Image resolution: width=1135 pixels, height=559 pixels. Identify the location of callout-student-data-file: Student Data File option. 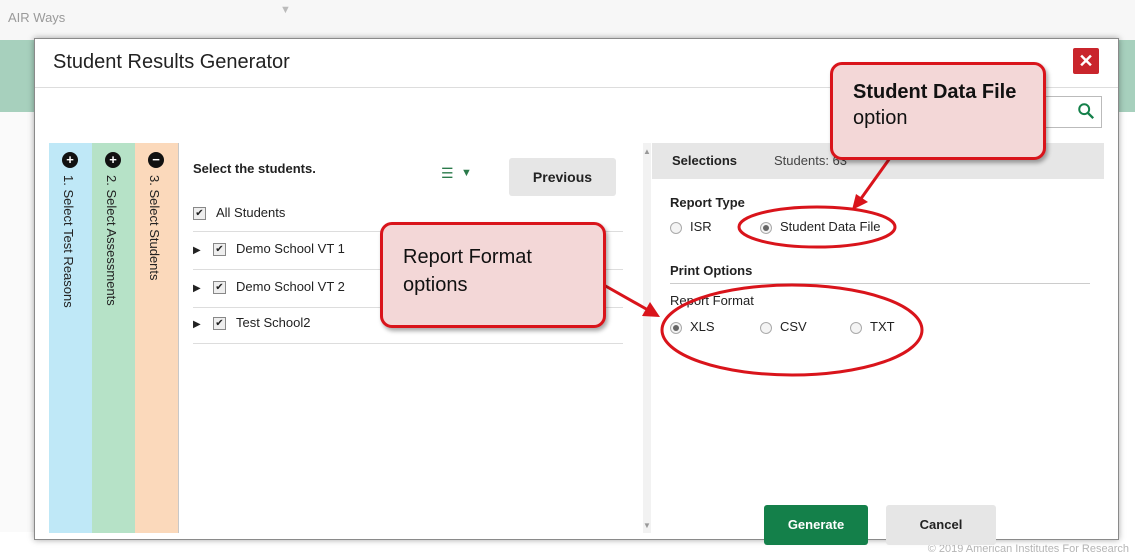
(938, 111).